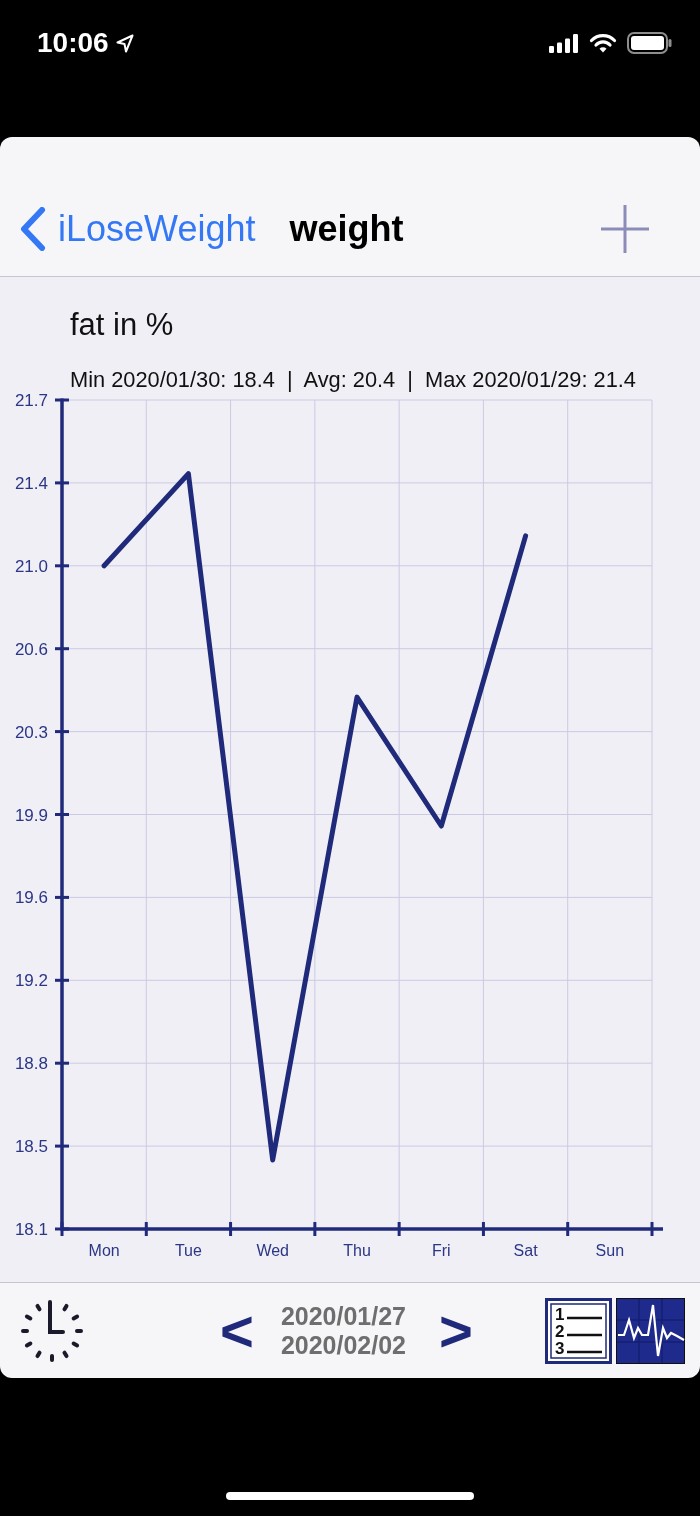 The width and height of the screenshot is (700, 1516). What do you see at coordinates (52, 1330) in the screenshot?
I see `clock-icon` at bounding box center [52, 1330].